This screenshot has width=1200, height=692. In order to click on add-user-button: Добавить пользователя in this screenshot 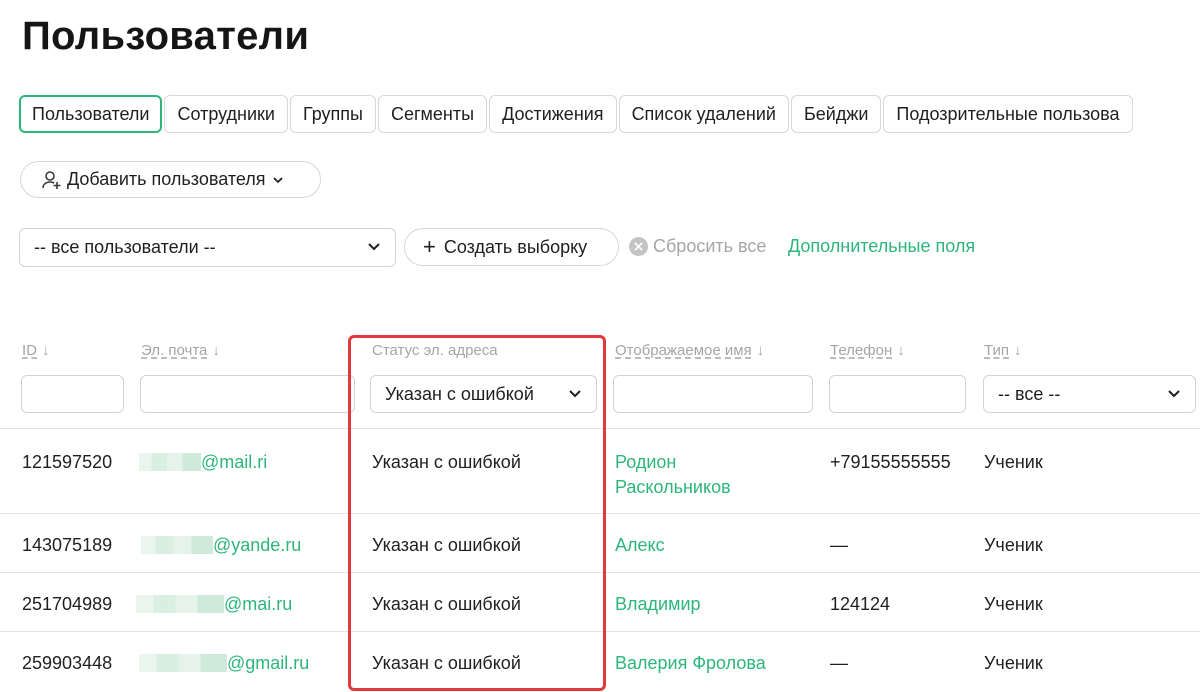, I will do `click(170, 179)`.